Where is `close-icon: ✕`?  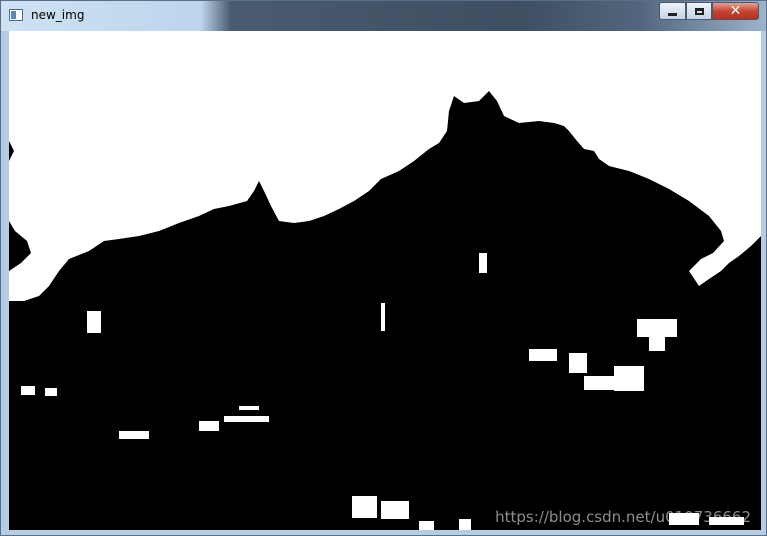
close-icon: ✕ is located at coordinates (735, 11).